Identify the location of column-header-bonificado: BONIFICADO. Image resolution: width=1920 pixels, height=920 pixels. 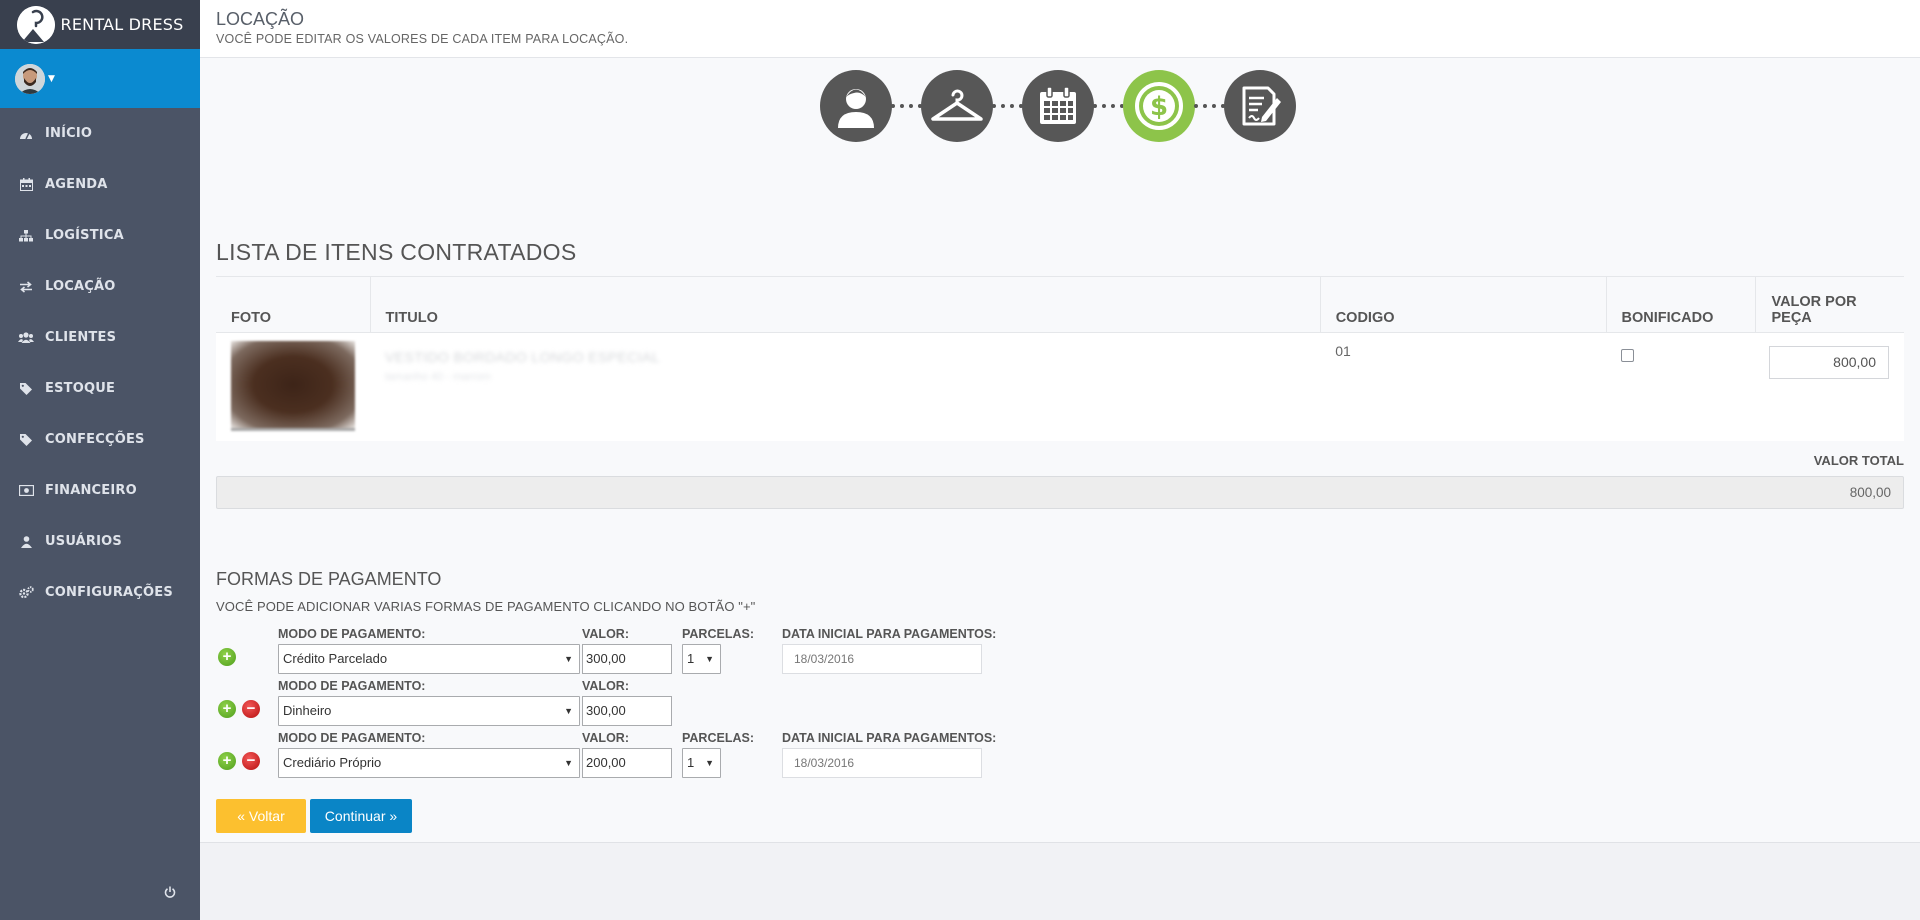
(1680, 304).